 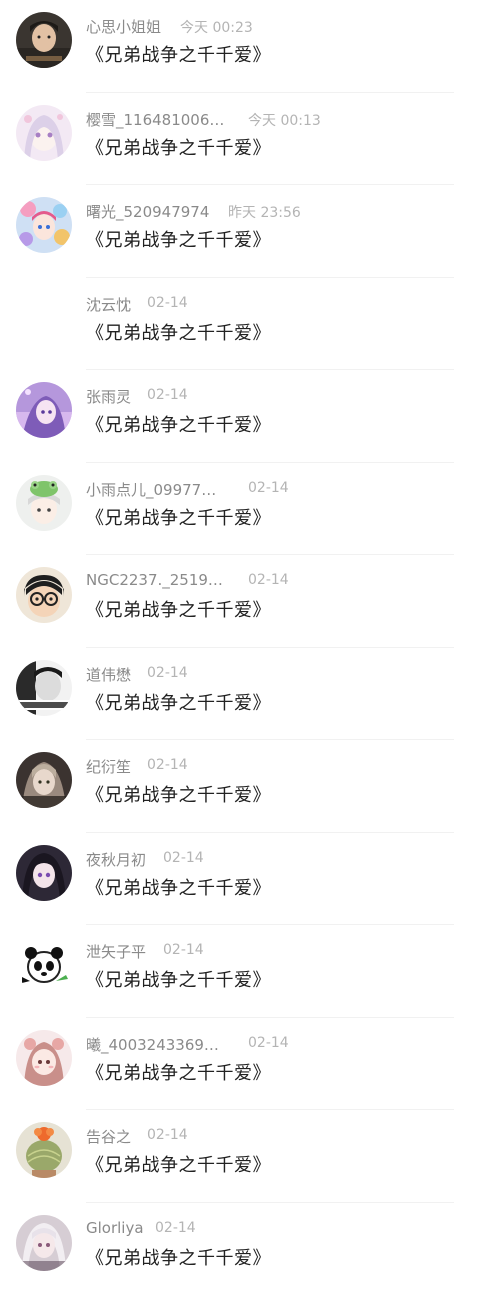 I want to click on item-meta: 张雨灵 02-14, so click(x=266, y=396).